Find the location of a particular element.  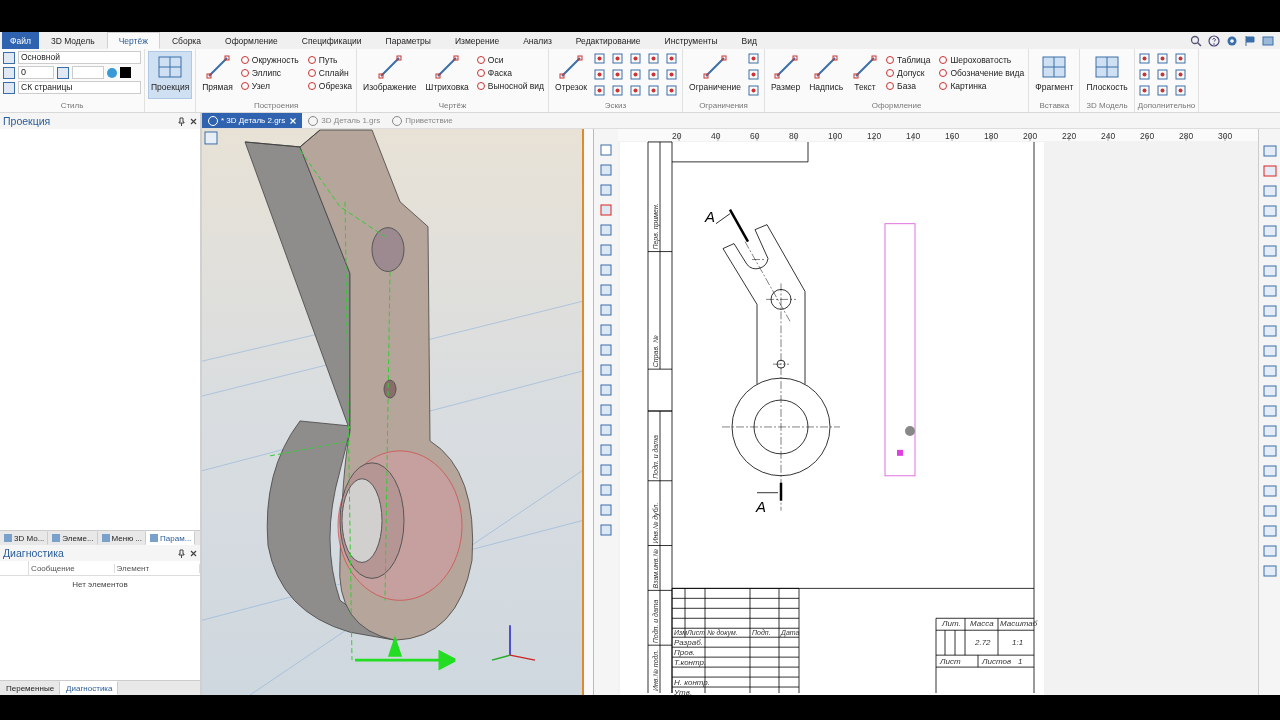

document-tab: 3D Деталь 1.grs is located at coordinates (344, 120).